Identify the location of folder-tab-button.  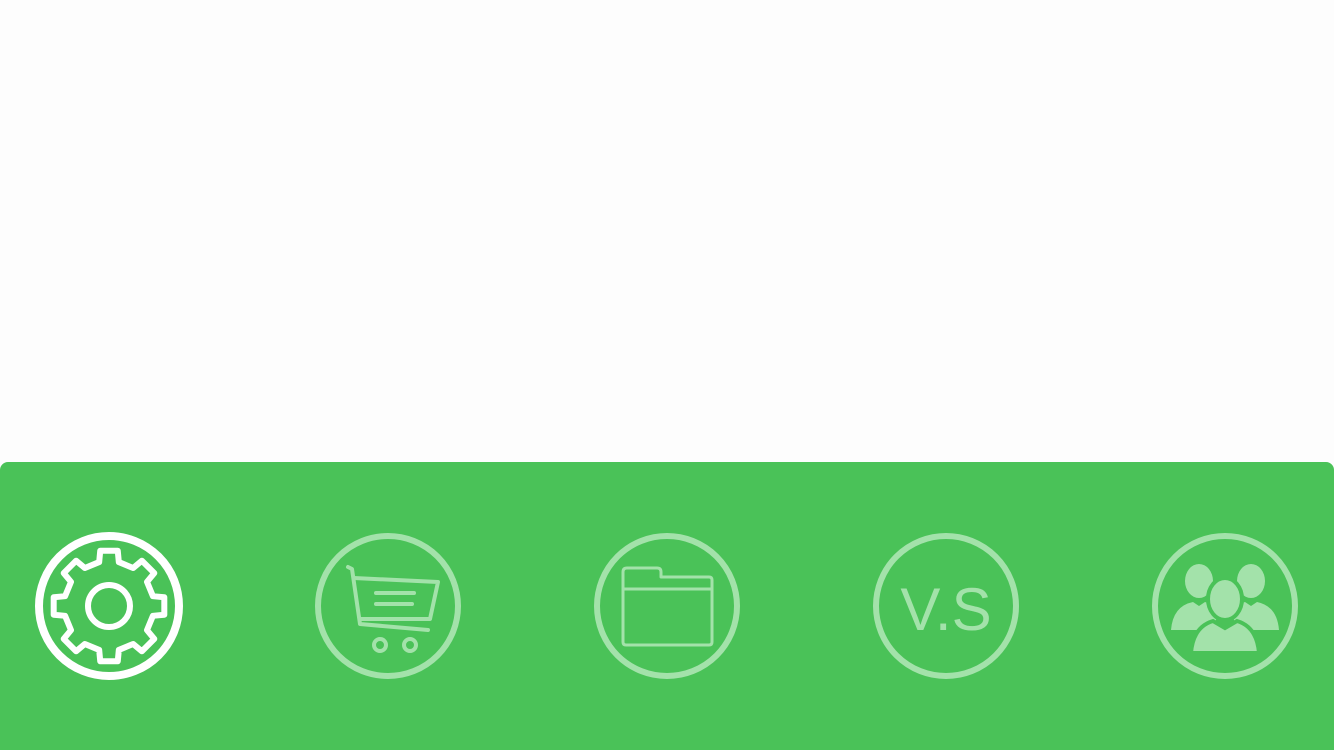
(667, 606).